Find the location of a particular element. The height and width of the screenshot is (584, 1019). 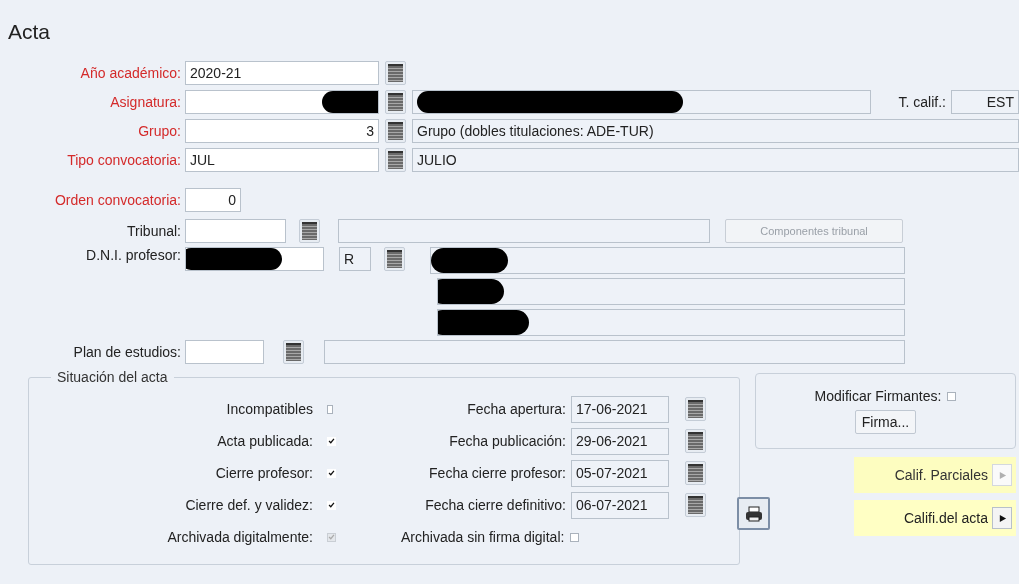

input-field: JUL is located at coordinates (282, 160).